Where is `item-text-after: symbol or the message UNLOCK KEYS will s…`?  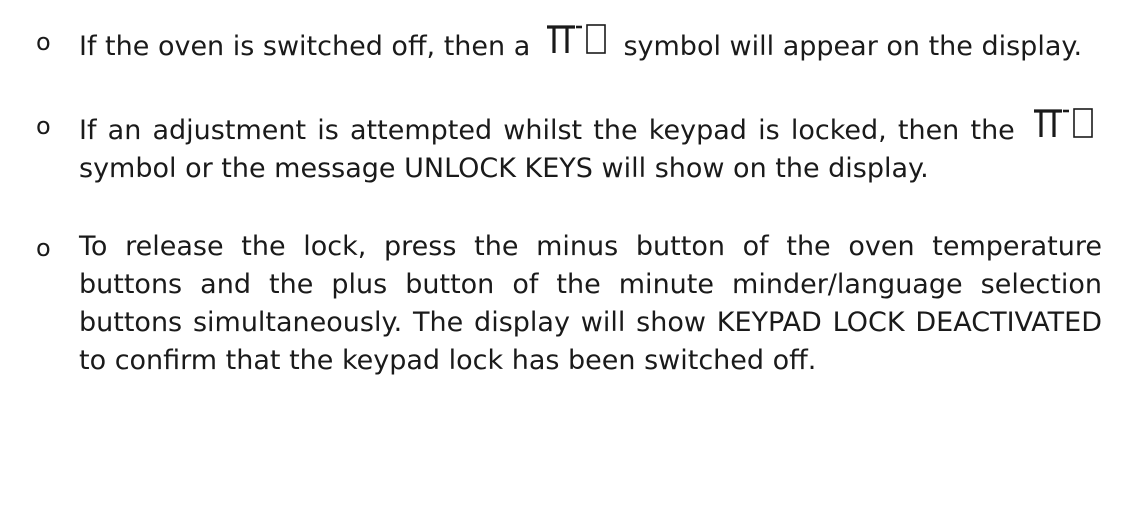
item-text-after: symbol or the message UNLOCK KEYS will s… is located at coordinates (504, 168).